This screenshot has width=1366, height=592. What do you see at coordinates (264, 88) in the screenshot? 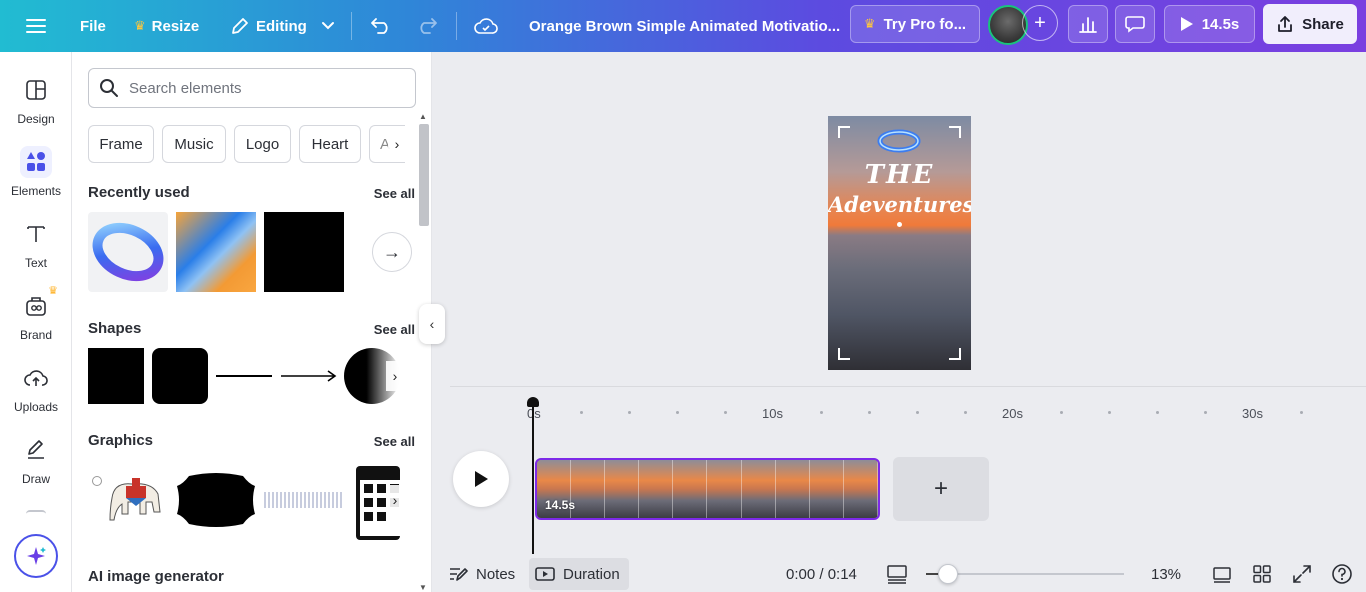
I see `search-input` at bounding box center [264, 88].